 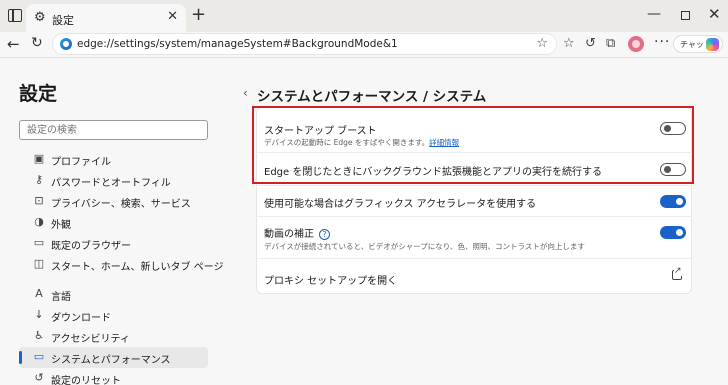 I want to click on sidebar-item-appearance: ◑ 外観, so click(x=113, y=222).